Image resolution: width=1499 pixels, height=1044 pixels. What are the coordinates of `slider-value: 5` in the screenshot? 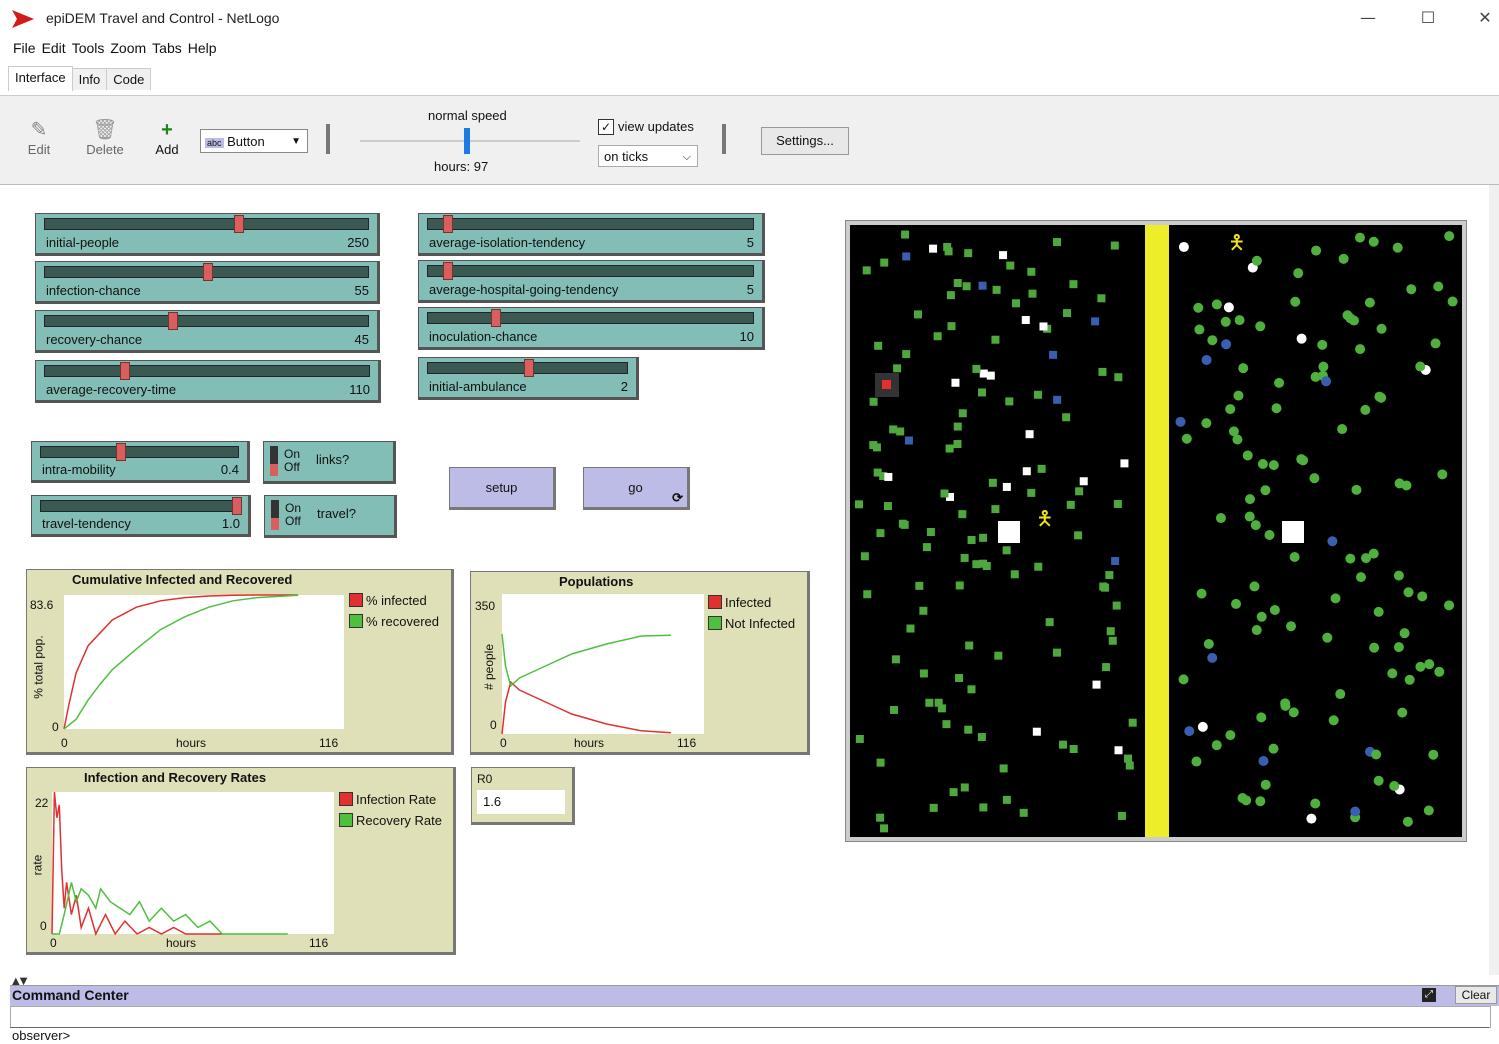 It's located at (750, 242).